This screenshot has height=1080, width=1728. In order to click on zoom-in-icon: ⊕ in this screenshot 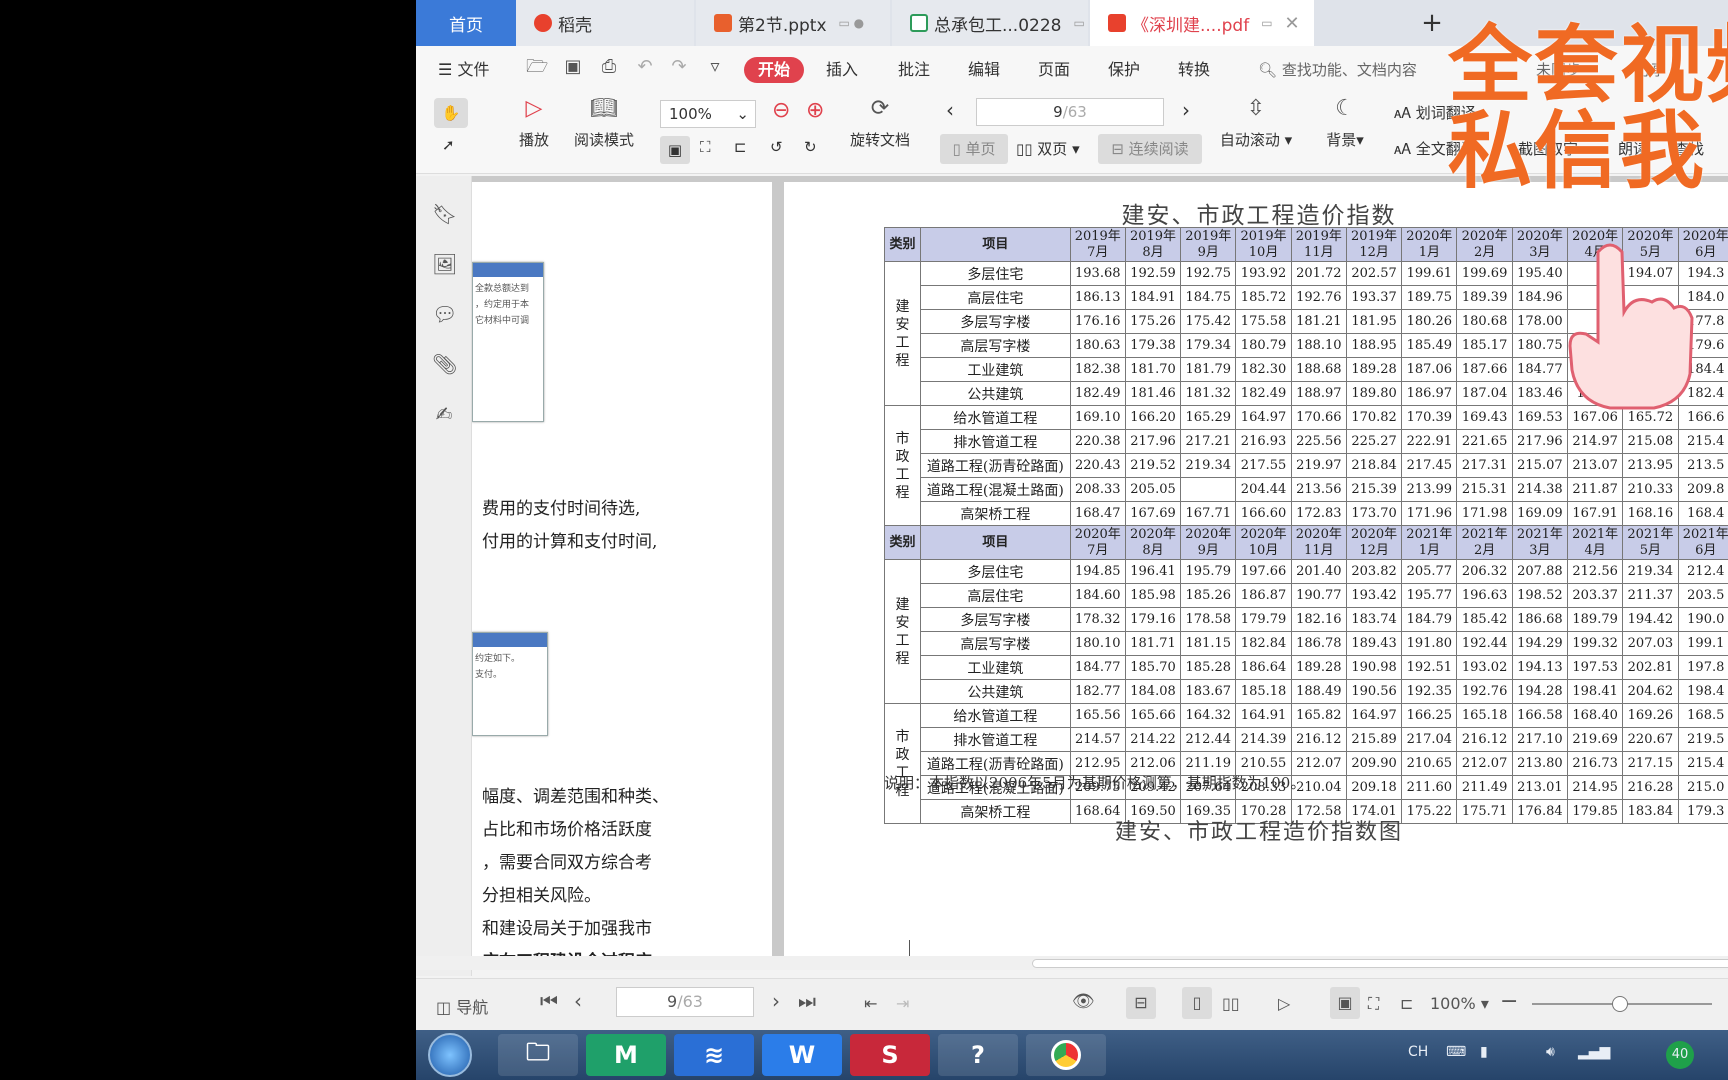, I will do `click(815, 110)`.